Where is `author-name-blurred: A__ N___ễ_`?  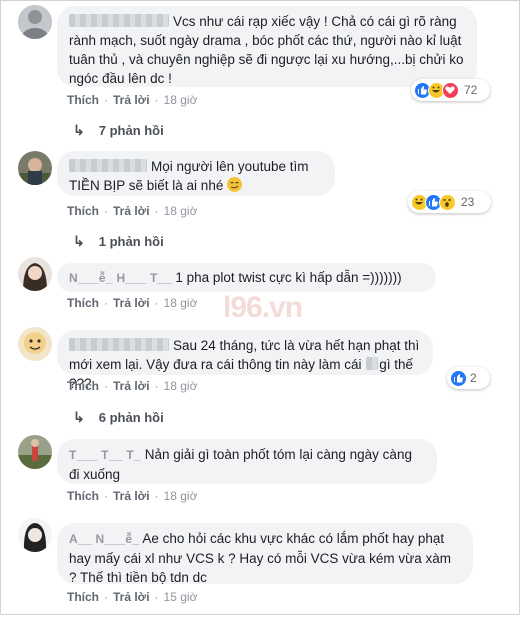
author-name-blurred: A__ N___ễ_ is located at coordinates (104, 539).